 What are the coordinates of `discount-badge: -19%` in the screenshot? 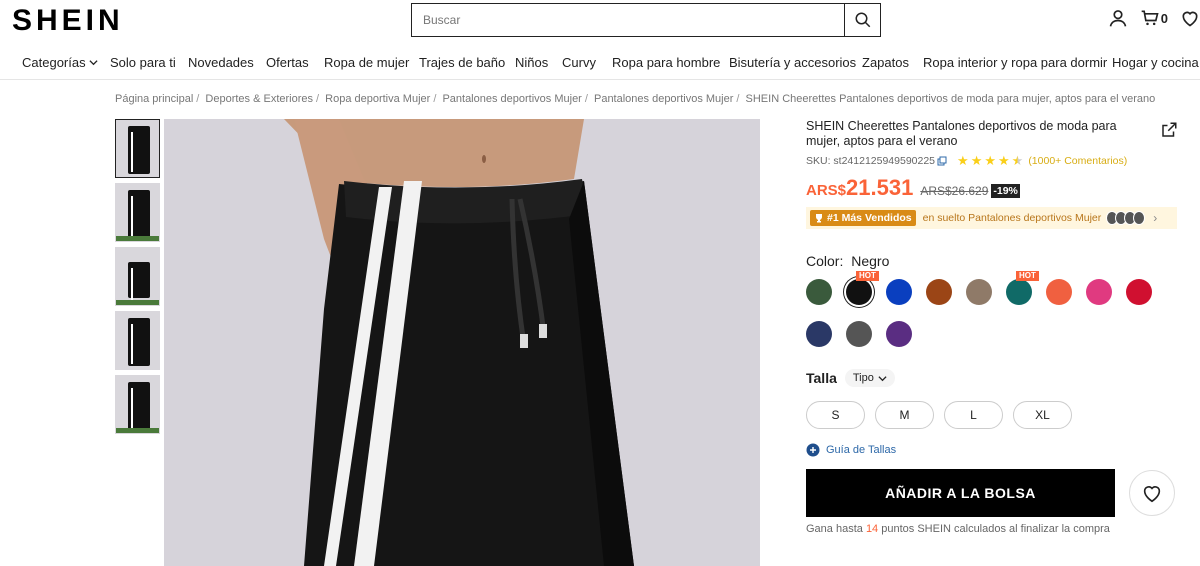 It's located at (1005, 191).